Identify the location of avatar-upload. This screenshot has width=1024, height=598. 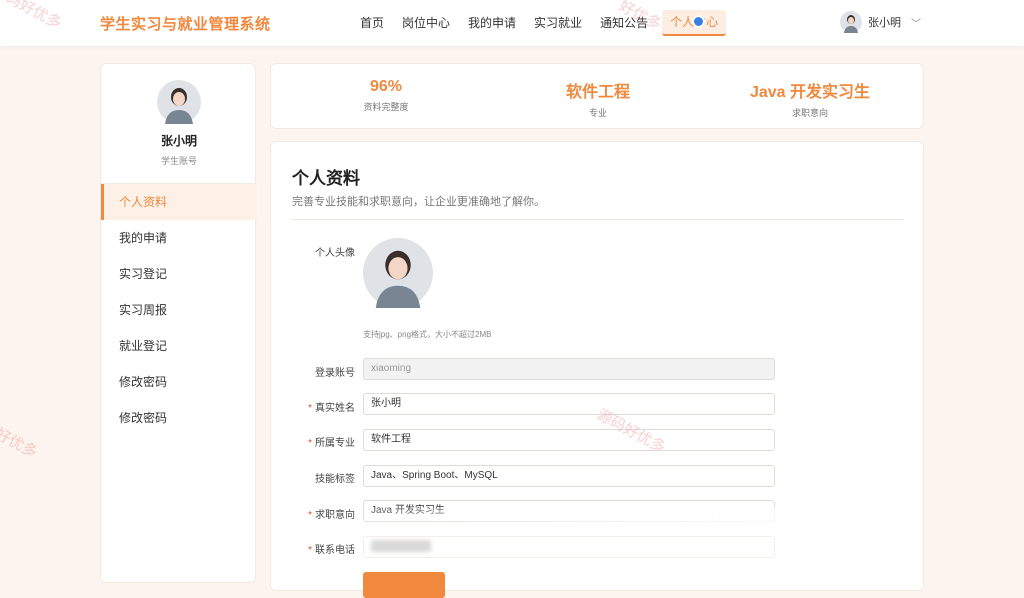
(398, 273).